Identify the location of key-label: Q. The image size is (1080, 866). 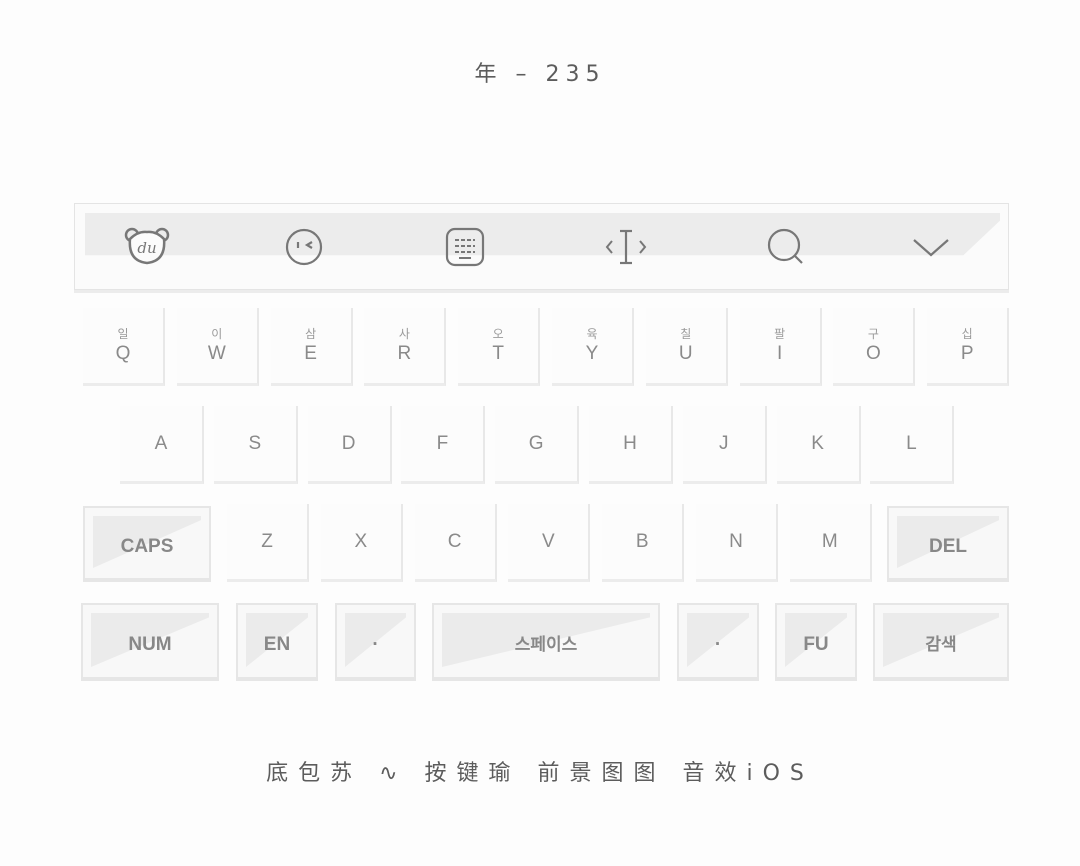
(123, 353).